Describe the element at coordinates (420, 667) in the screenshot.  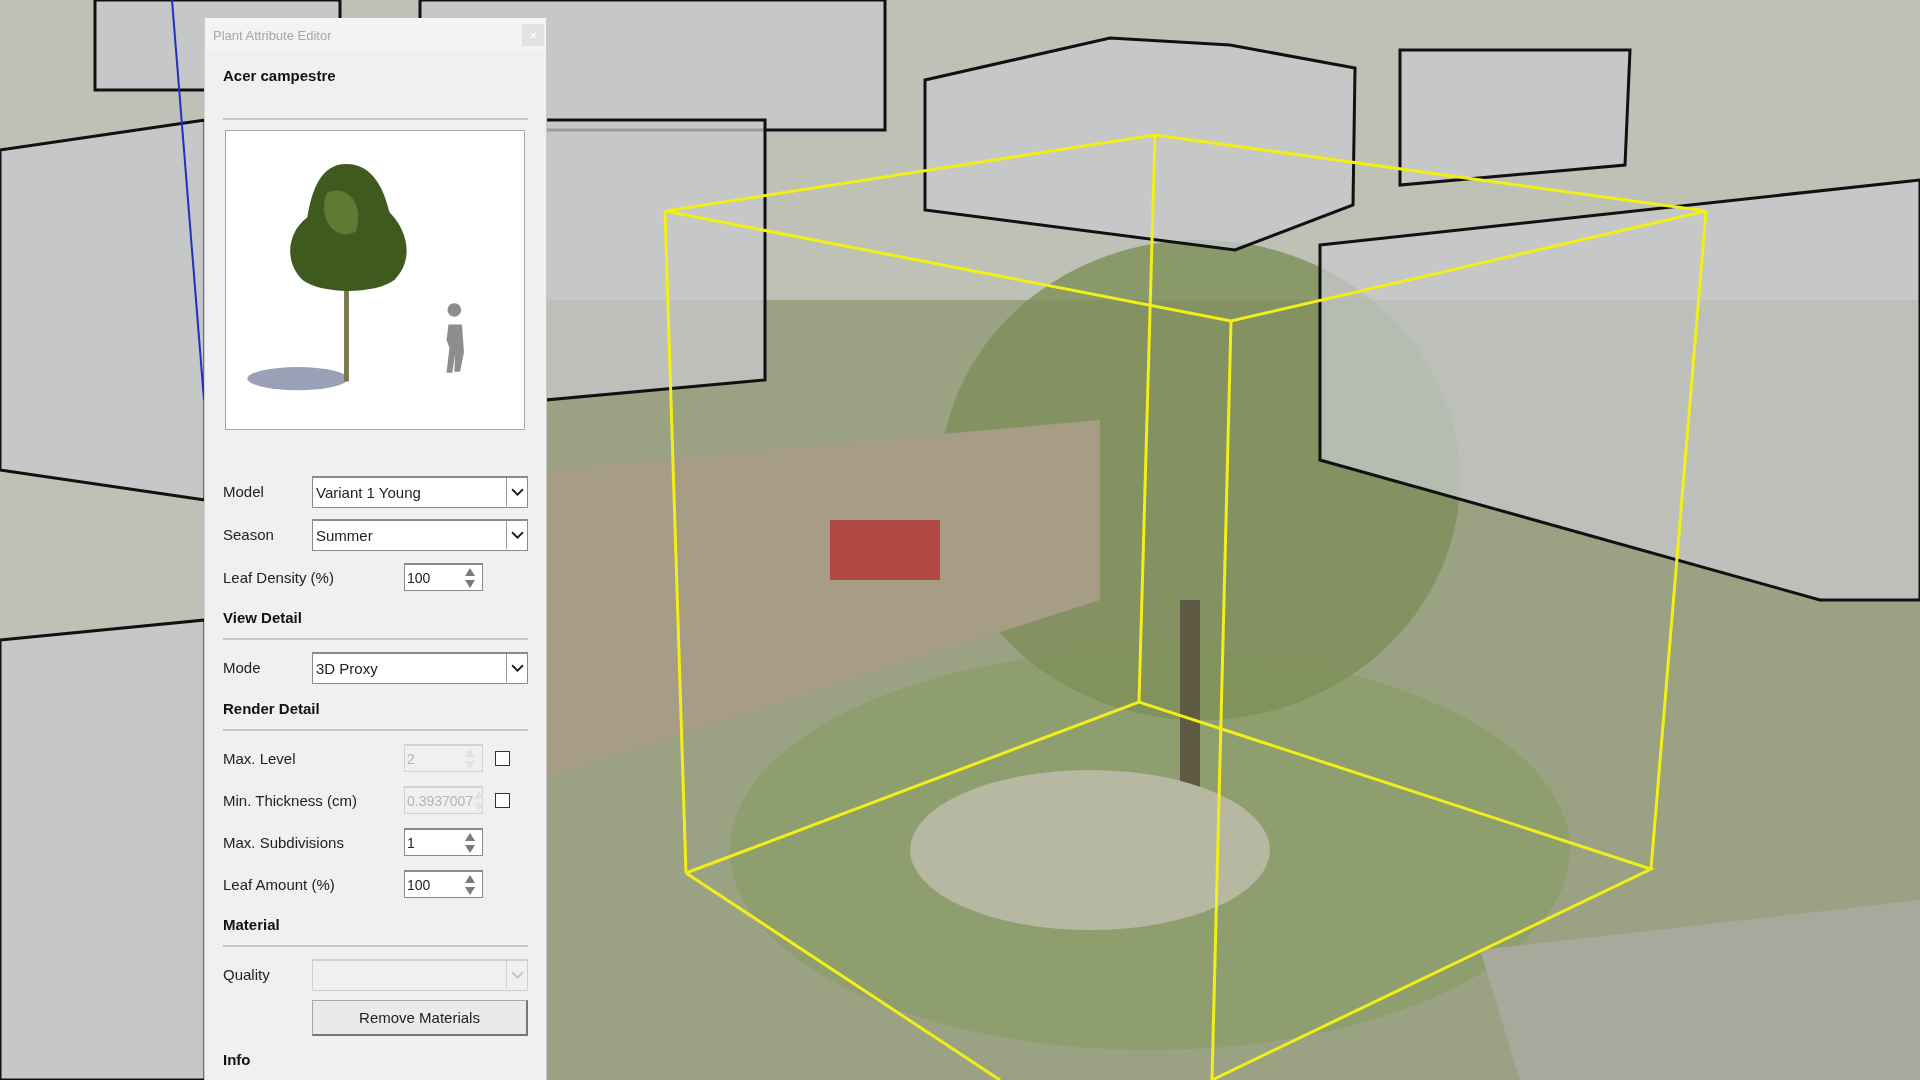
I see `dropdown: 3D Proxy` at that location.